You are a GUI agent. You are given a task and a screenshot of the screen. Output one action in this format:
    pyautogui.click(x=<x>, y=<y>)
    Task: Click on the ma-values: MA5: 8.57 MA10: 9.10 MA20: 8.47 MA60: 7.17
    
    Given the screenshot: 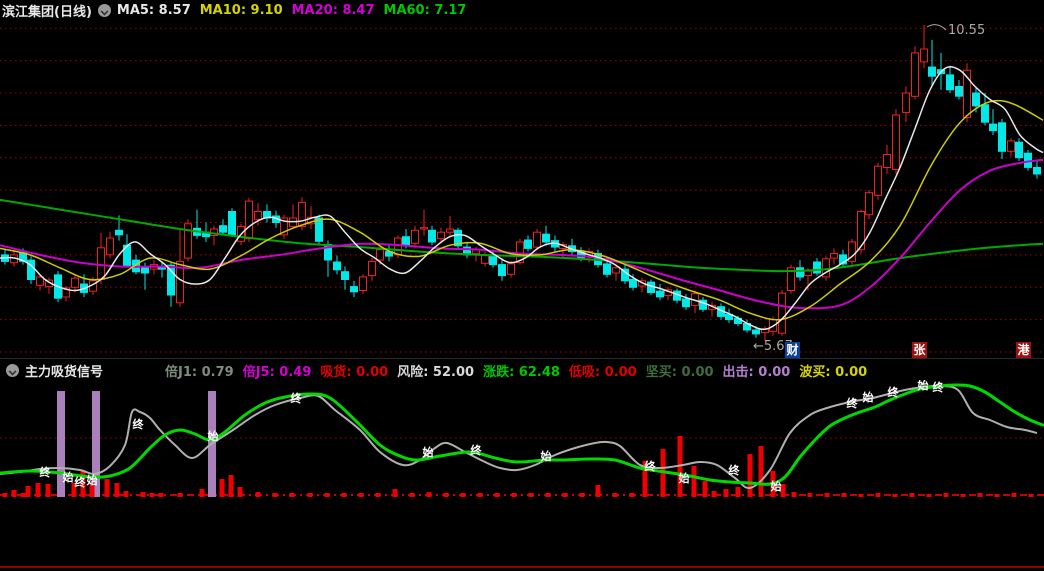 What is the action you would take?
    pyautogui.click(x=296, y=10)
    